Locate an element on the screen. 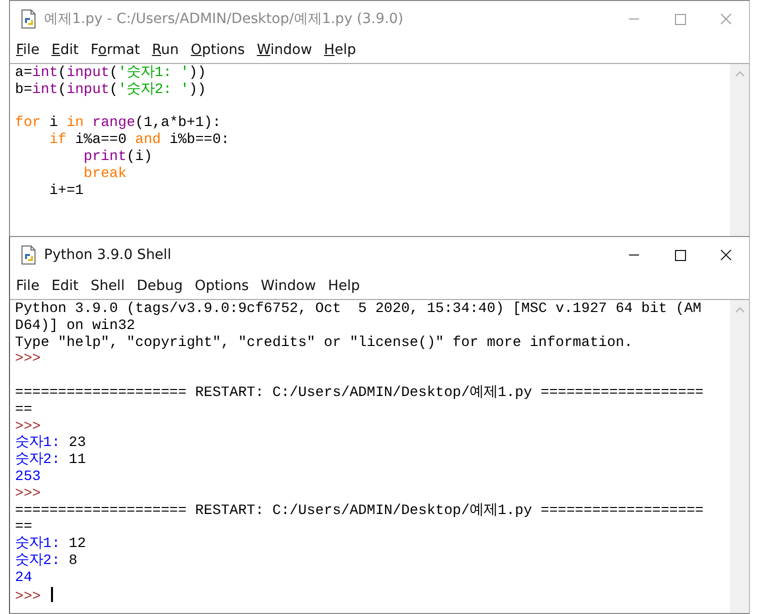  code-text: (i) is located at coordinates (139, 156).